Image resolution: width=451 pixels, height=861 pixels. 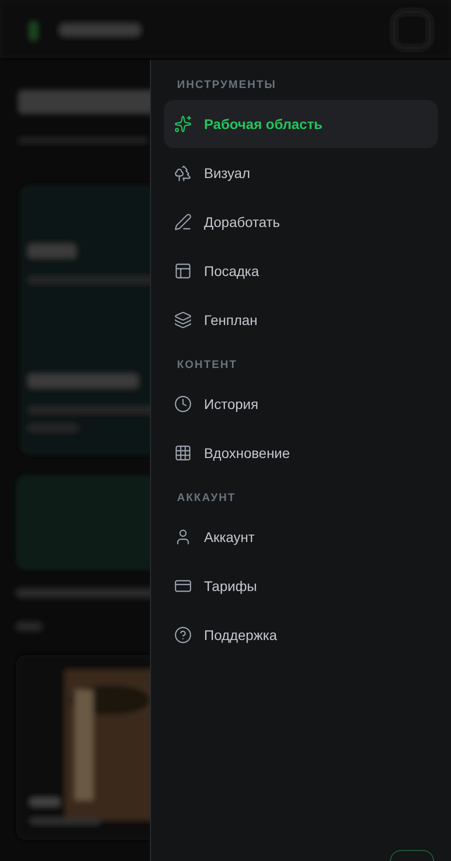 What do you see at coordinates (301, 173) in the screenshot?
I see `menu-item: Визуал` at bounding box center [301, 173].